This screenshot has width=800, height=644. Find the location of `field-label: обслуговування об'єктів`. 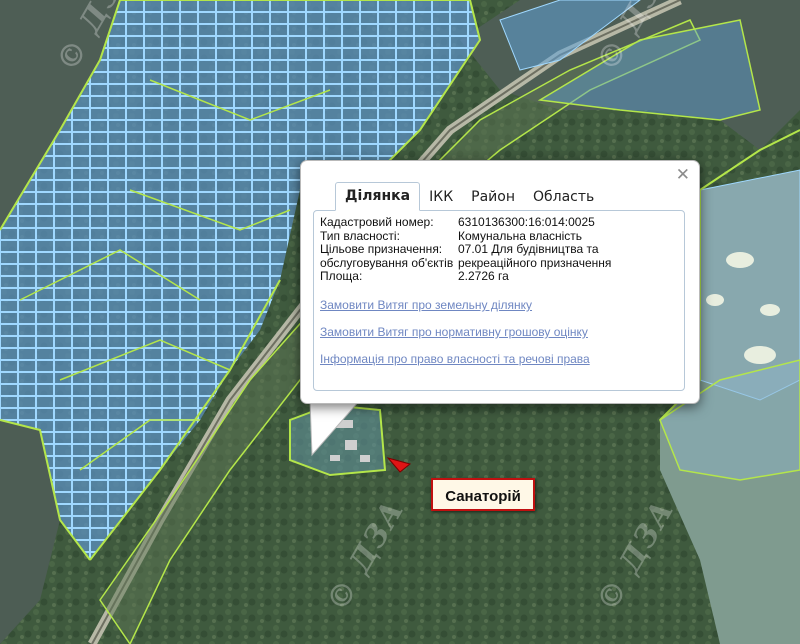

field-label: обслуговування об'єктів is located at coordinates (387, 262).